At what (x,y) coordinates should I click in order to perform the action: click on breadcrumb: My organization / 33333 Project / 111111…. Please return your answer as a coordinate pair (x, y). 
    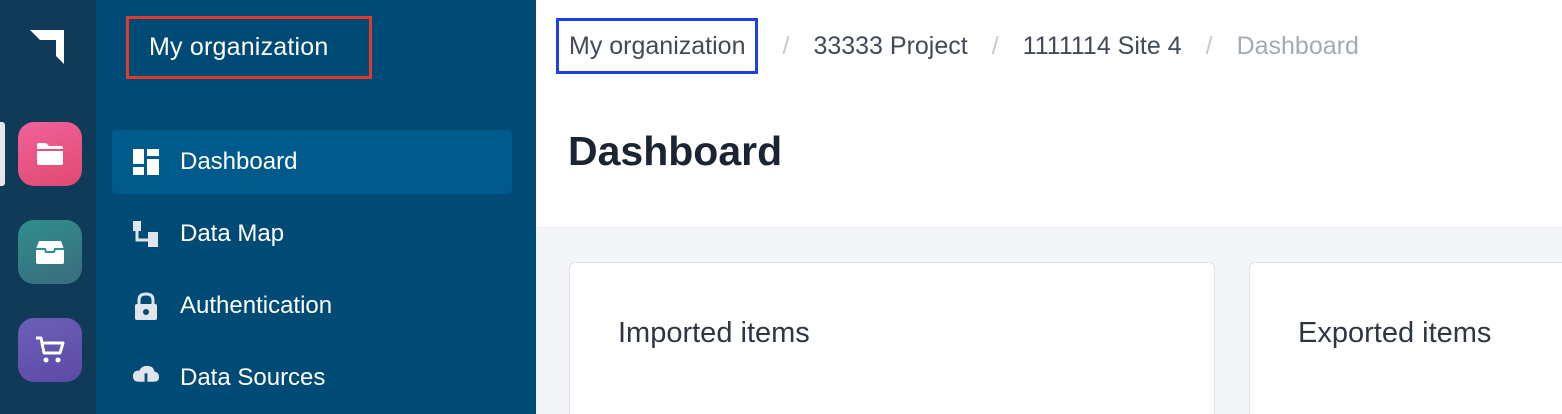
    Looking at the image, I should click on (957, 46).